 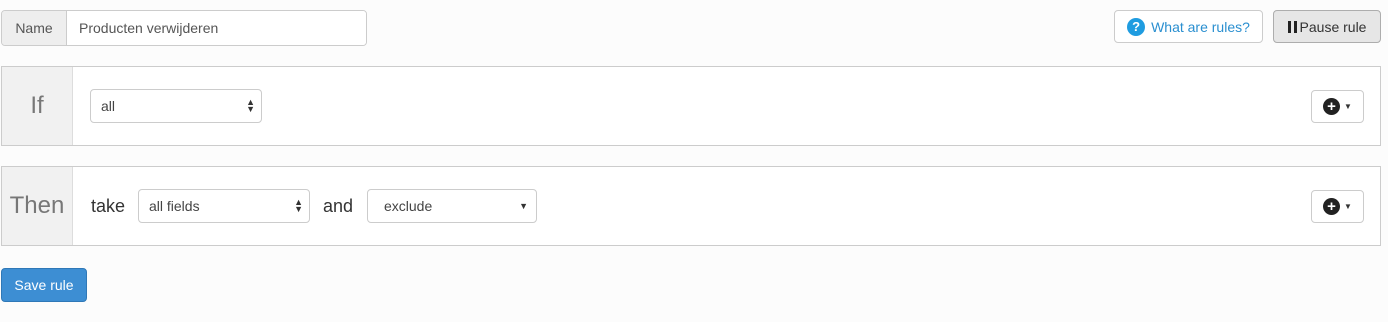 What do you see at coordinates (176, 106) in the screenshot?
I see `condition-select: all ▲ ▼` at bounding box center [176, 106].